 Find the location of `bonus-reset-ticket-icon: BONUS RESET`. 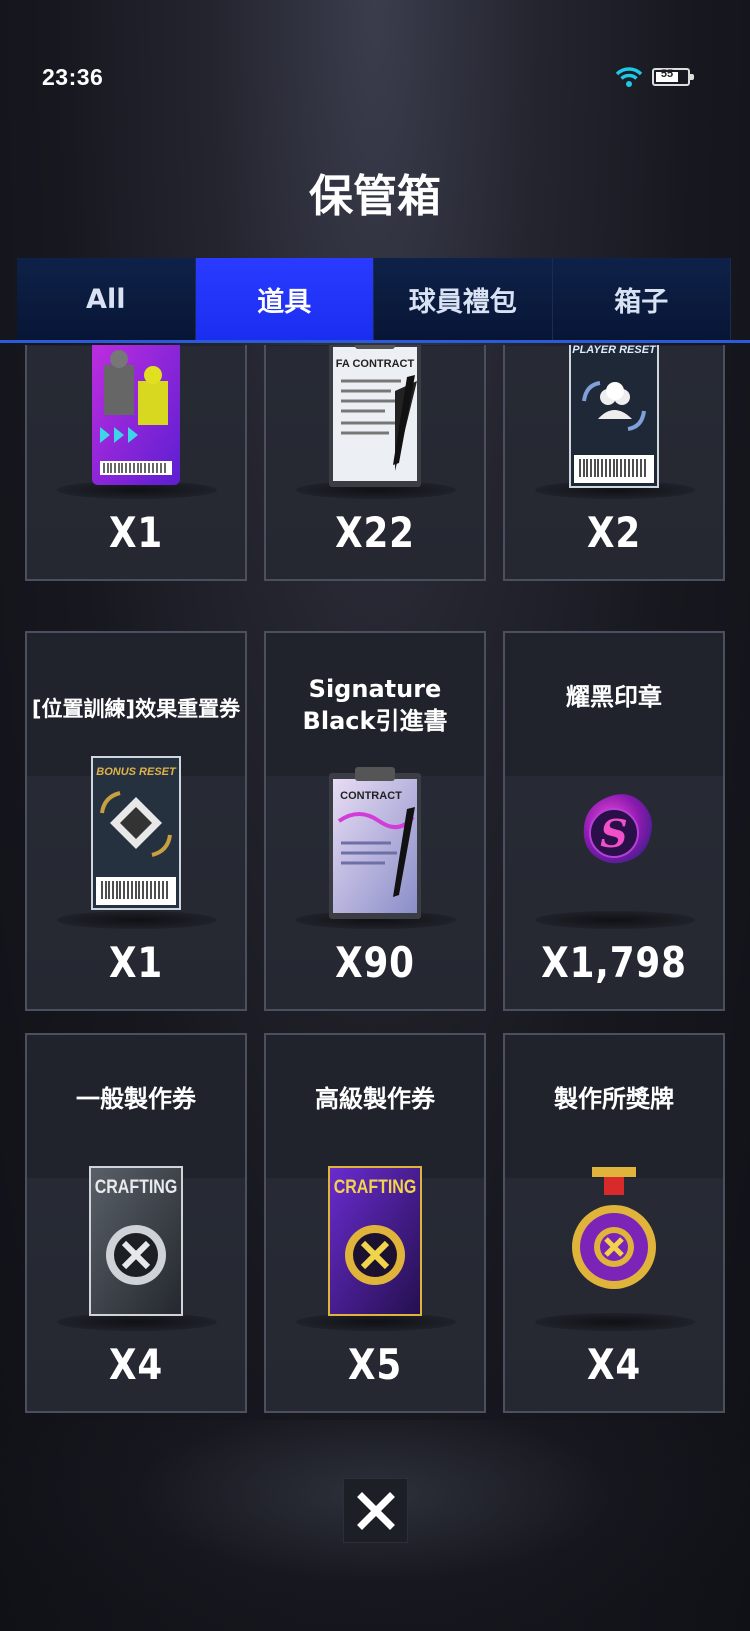

bonus-reset-ticket-icon: BONUS RESET is located at coordinates (136, 833).